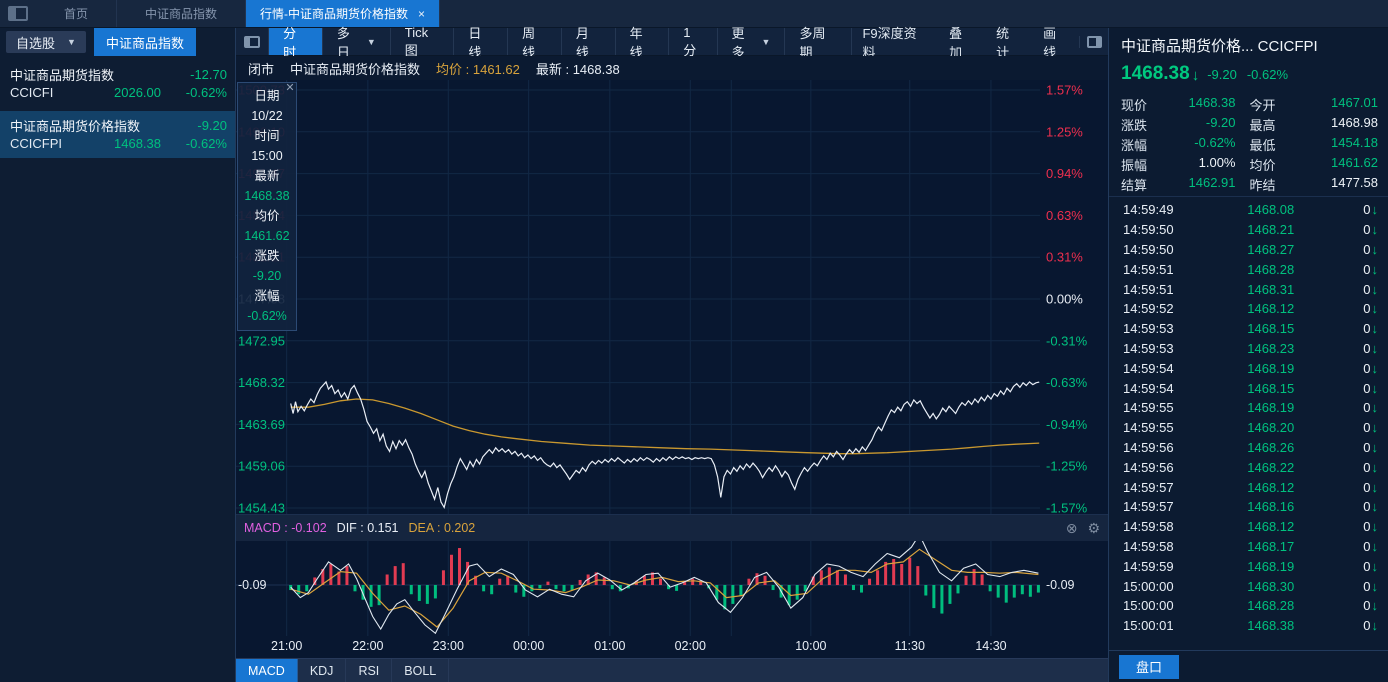 The width and height of the screenshot is (1388, 682). What do you see at coordinates (117, 134) in the screenshot?
I see `watchlist-item: 中证商品期货价格指数 -9.20 CCICFPI 1468.38 -0.62%` at bounding box center [117, 134].